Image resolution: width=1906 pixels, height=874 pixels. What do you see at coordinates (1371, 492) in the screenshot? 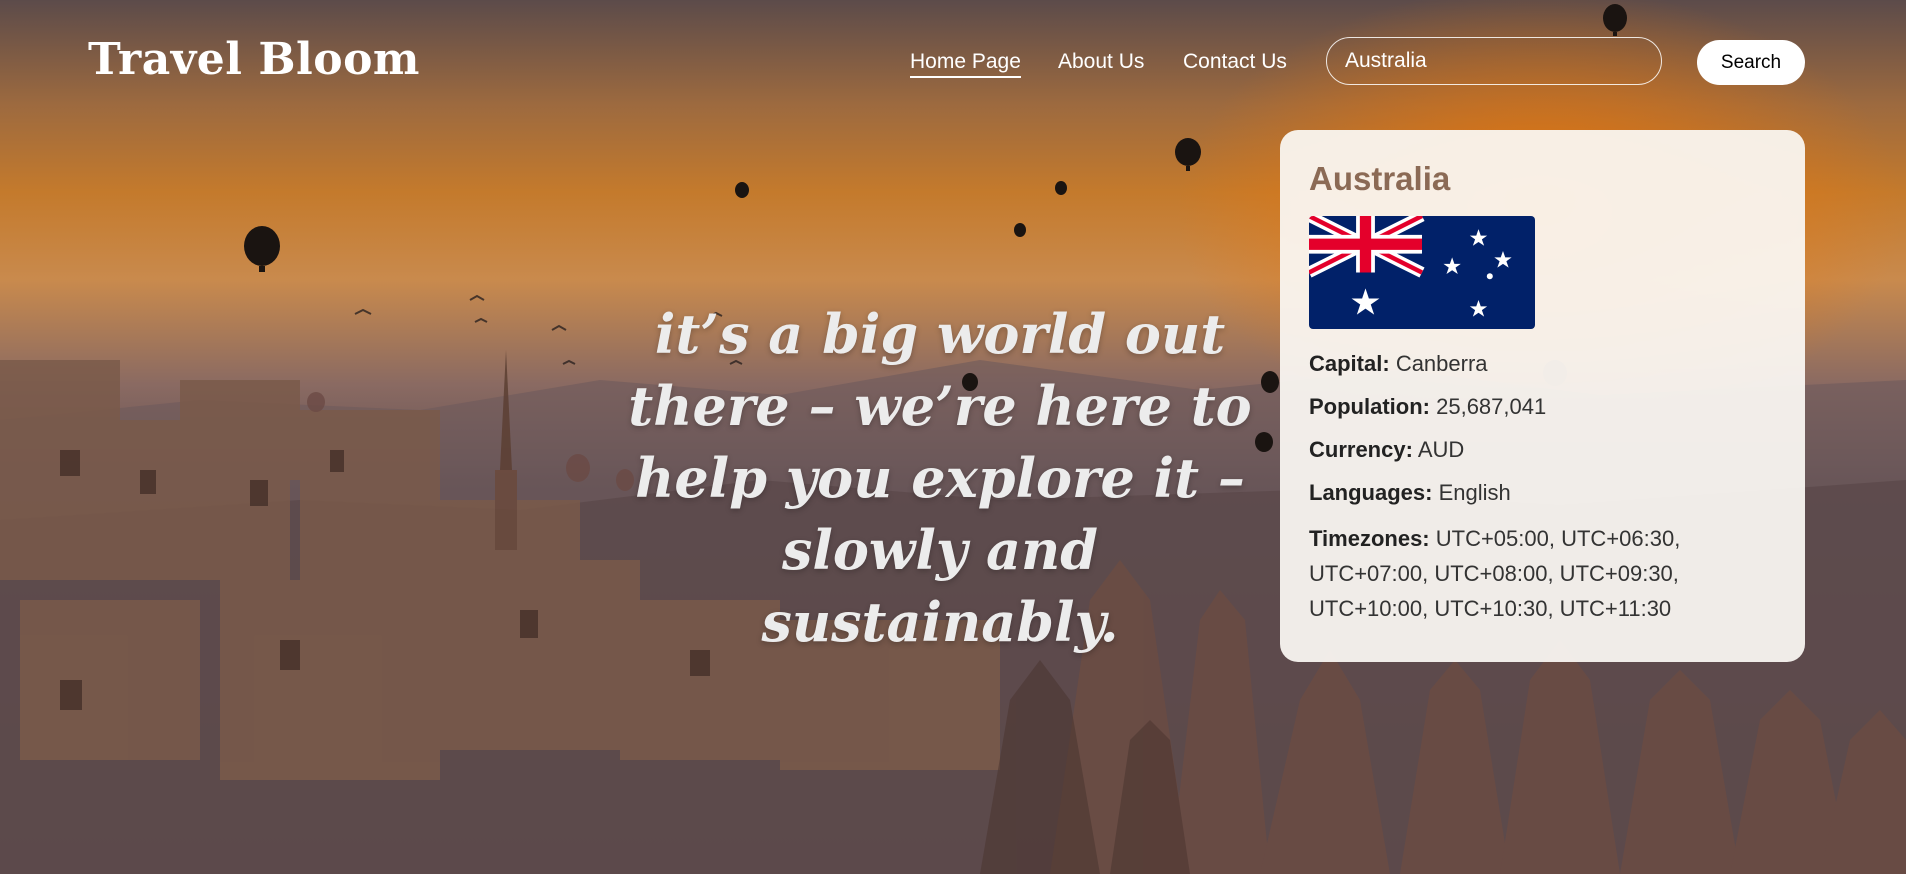
I see `languages-label: Languages:` at bounding box center [1371, 492].